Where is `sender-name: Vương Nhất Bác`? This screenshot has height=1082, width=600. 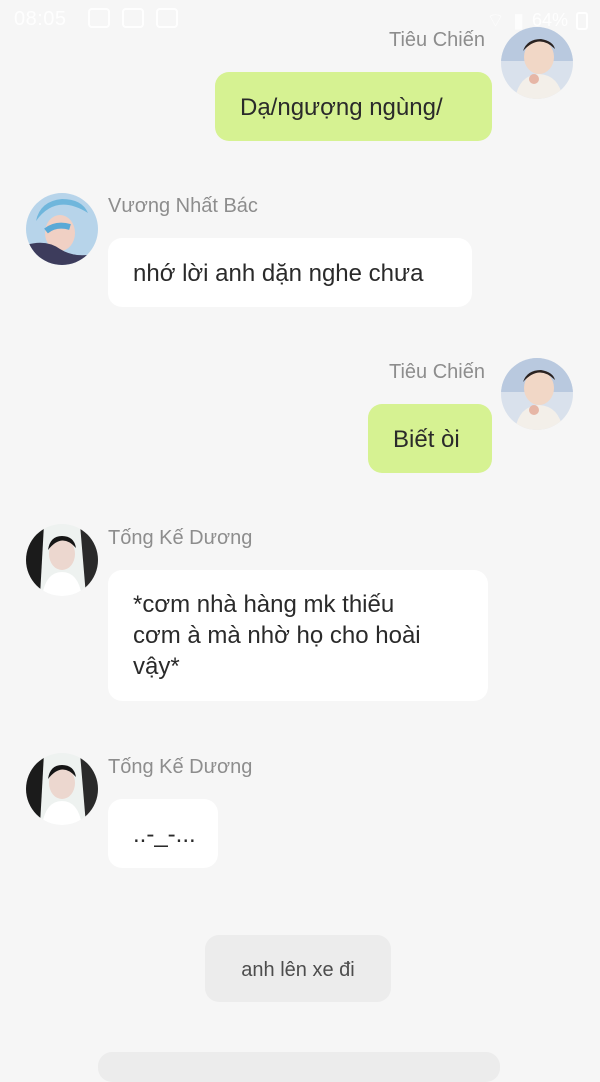 sender-name: Vương Nhất Bác is located at coordinates (183, 206).